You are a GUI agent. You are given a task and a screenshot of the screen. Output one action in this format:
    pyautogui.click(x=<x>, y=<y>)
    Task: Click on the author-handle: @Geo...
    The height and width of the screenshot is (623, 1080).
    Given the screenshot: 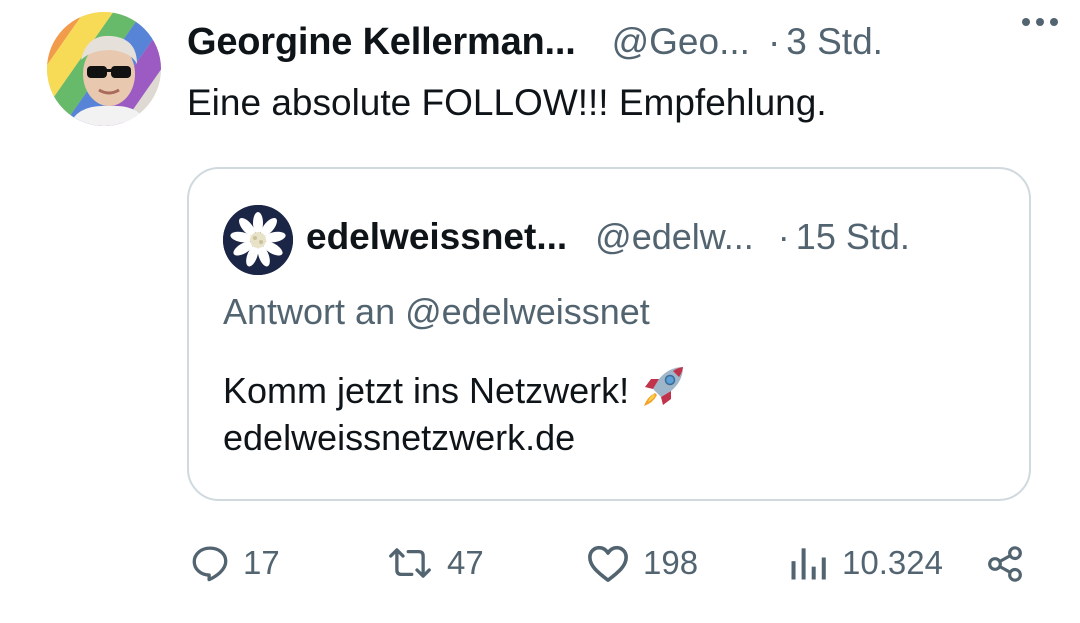 What is the action you would take?
    pyautogui.click(x=681, y=42)
    